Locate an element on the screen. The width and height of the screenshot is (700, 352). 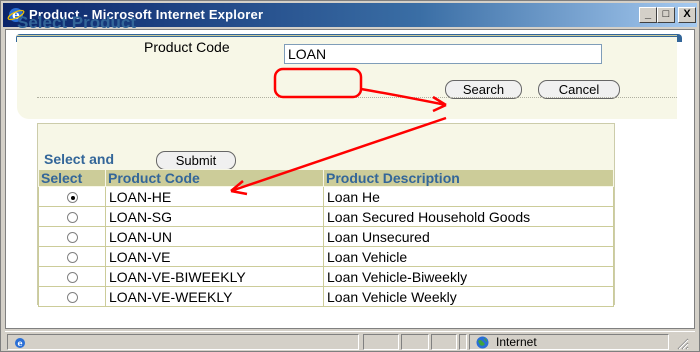
select-and-label: Select and is located at coordinates (79, 159).